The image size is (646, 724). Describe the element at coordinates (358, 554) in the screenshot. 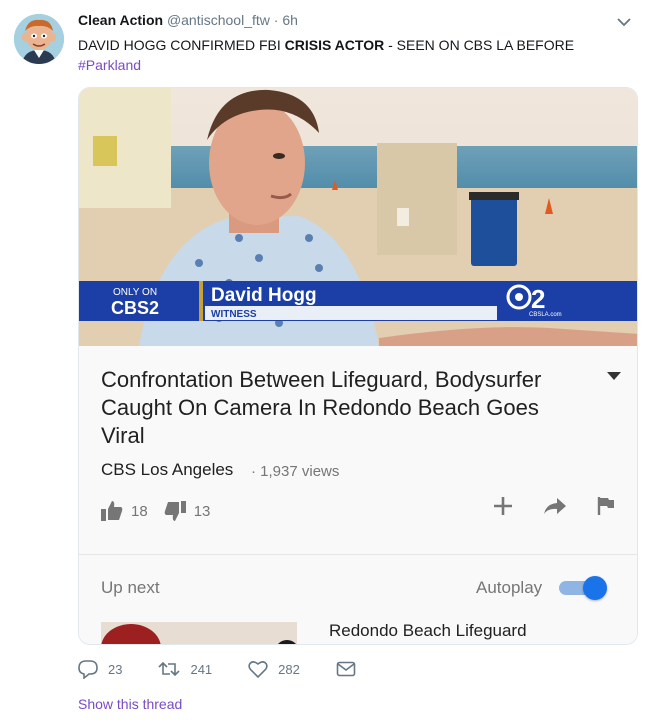

I see `divider` at that location.